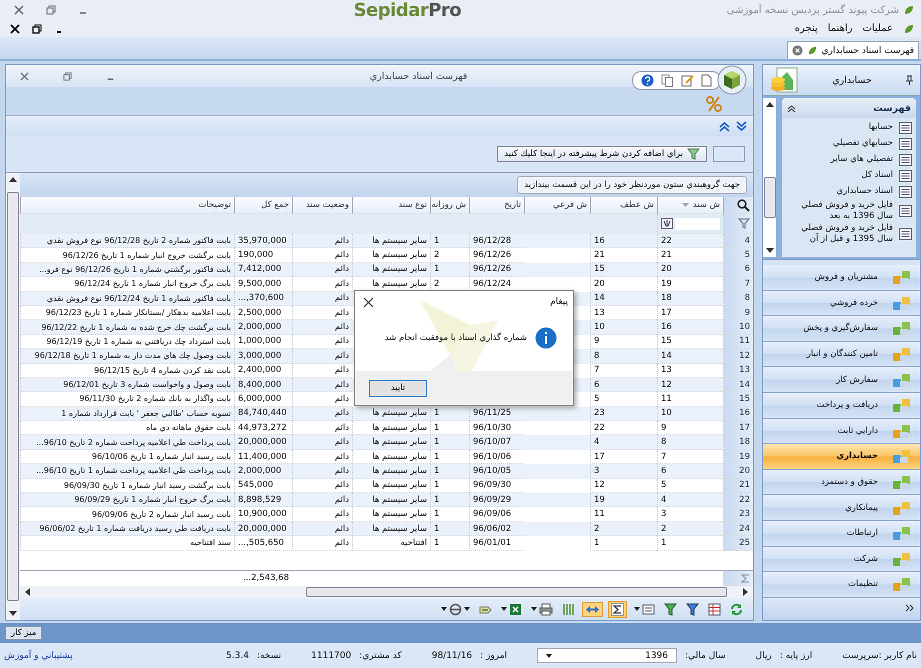 This screenshot has width=921, height=668. Describe the element at coordinates (534, 609) in the screenshot. I see `caret-icon` at that location.